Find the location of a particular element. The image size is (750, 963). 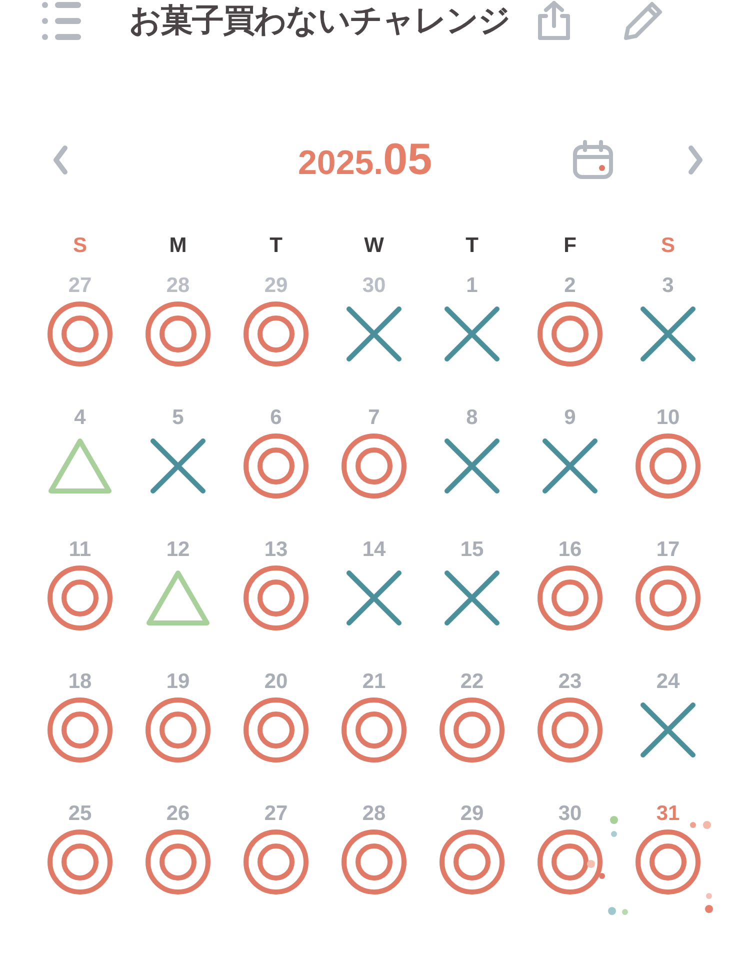

weekday-label: M is located at coordinates (178, 246).